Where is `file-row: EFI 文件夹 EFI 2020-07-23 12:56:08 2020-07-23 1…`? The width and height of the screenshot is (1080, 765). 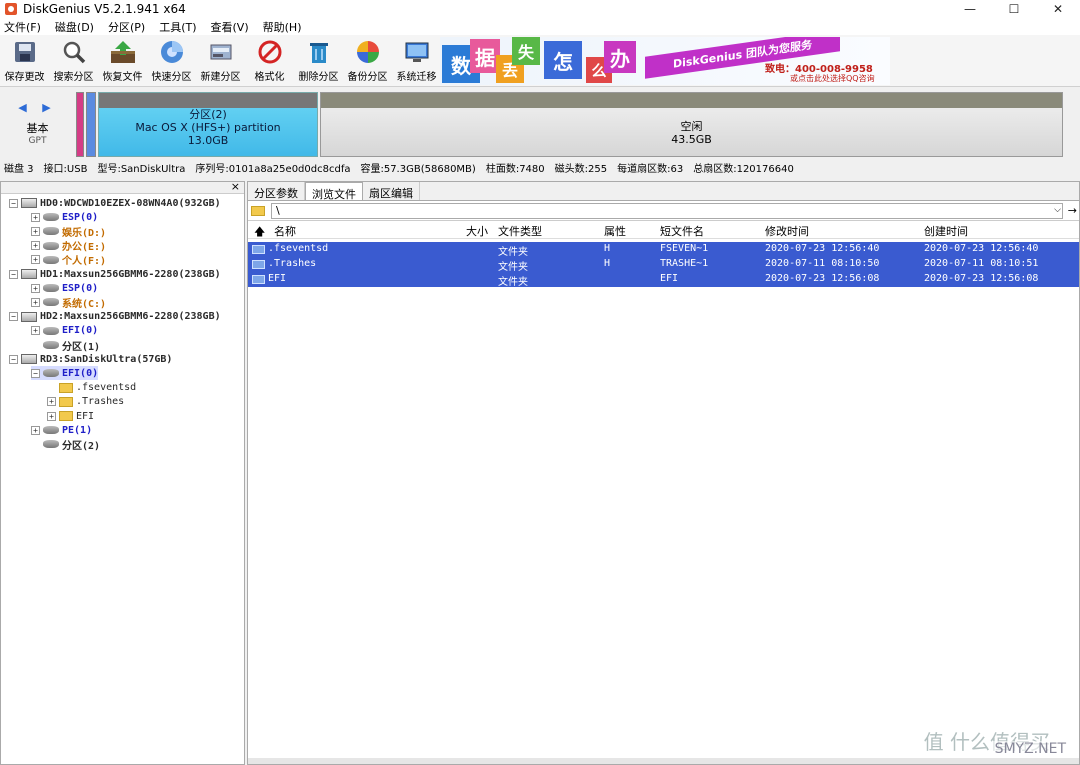 file-row: EFI 文件夹 EFI 2020-07-23 12:56:08 2020-07-23 1… is located at coordinates (663, 280).